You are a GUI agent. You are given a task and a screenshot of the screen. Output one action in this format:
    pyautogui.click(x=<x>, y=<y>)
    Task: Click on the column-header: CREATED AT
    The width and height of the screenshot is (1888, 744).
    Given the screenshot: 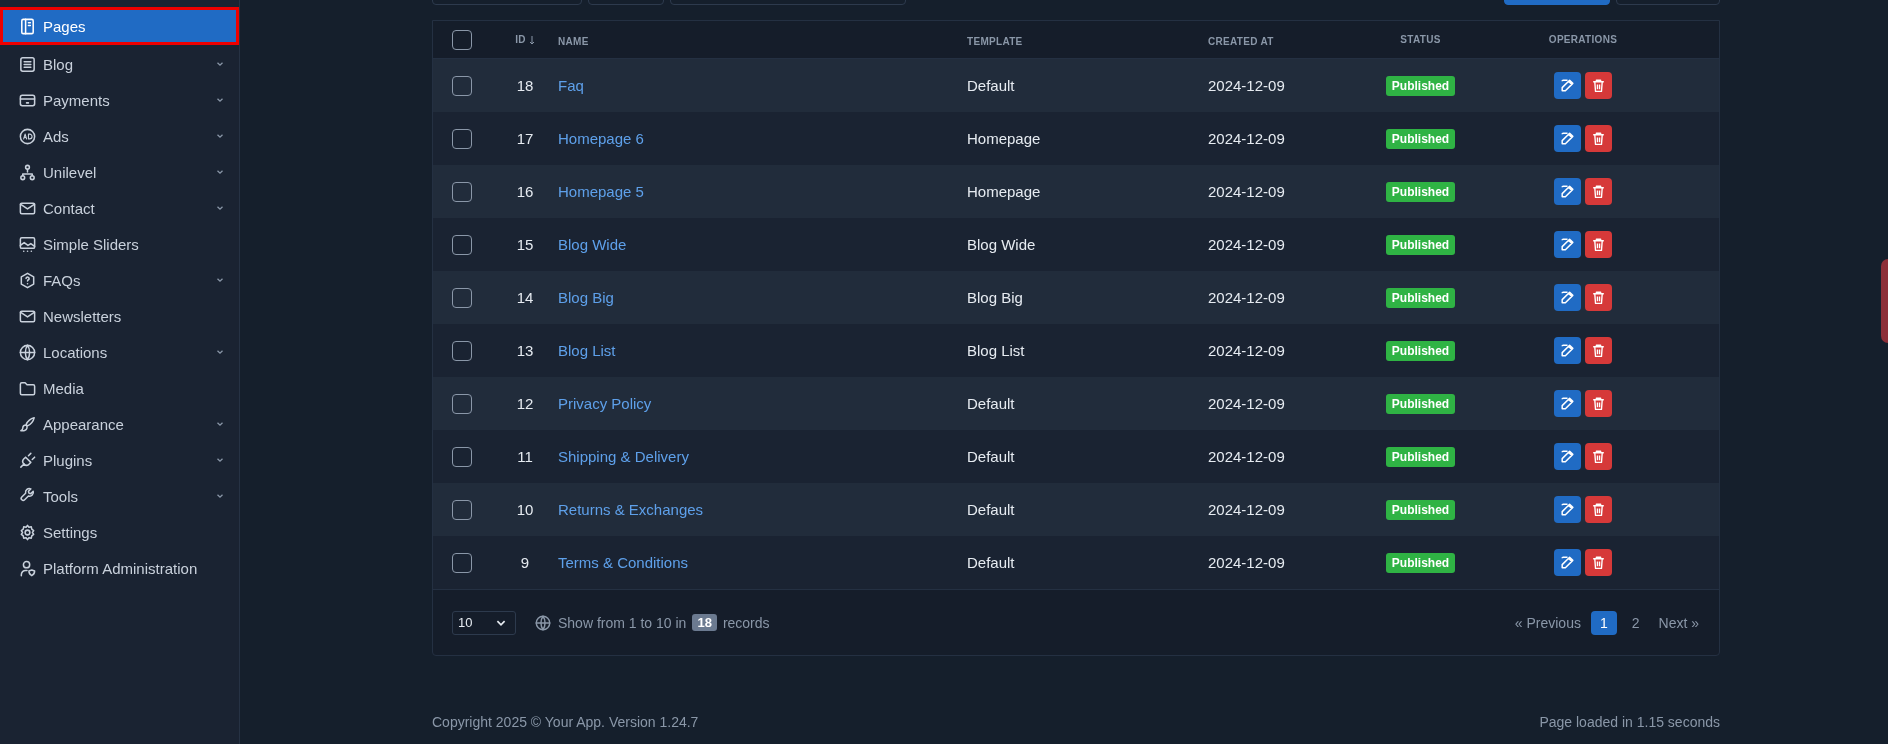 What is the action you would take?
    pyautogui.click(x=1241, y=41)
    